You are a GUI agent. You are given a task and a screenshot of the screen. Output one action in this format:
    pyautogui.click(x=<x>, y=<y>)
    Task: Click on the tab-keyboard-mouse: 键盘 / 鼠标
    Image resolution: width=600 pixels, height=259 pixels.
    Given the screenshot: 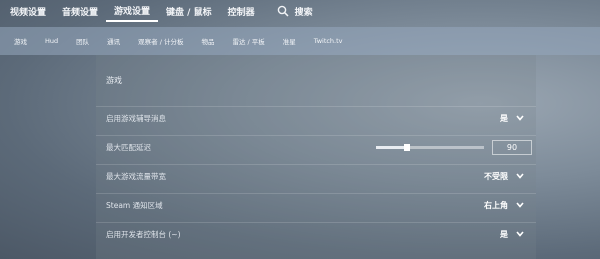 What is the action you would take?
    pyautogui.click(x=189, y=11)
    